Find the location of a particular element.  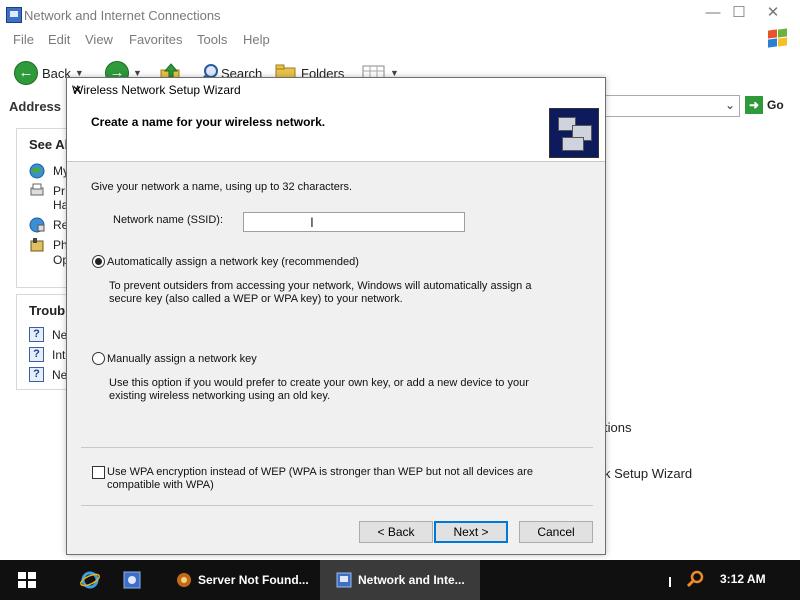

manual-key-radio is located at coordinates (98, 358).